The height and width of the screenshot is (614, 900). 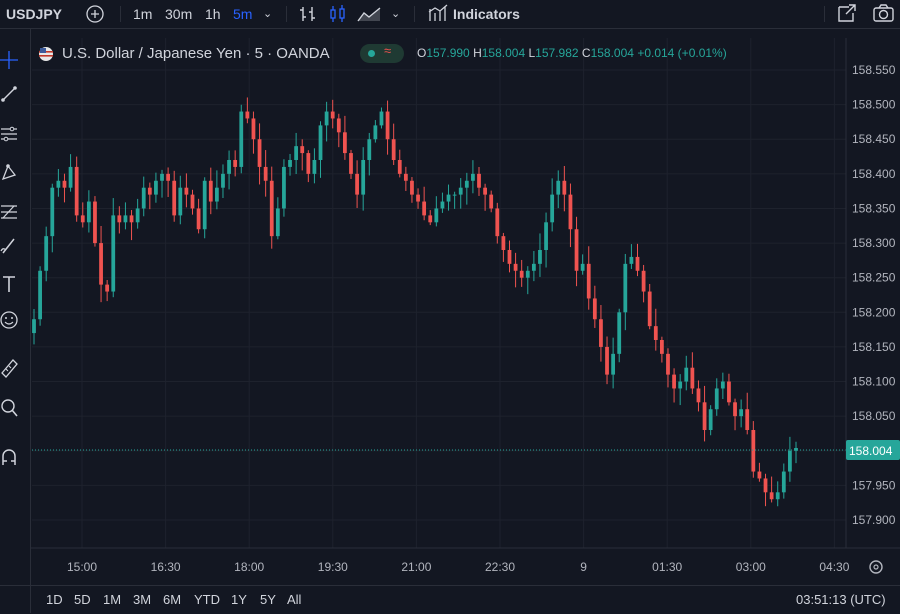 I want to click on open-label: O, so click(x=422, y=53).